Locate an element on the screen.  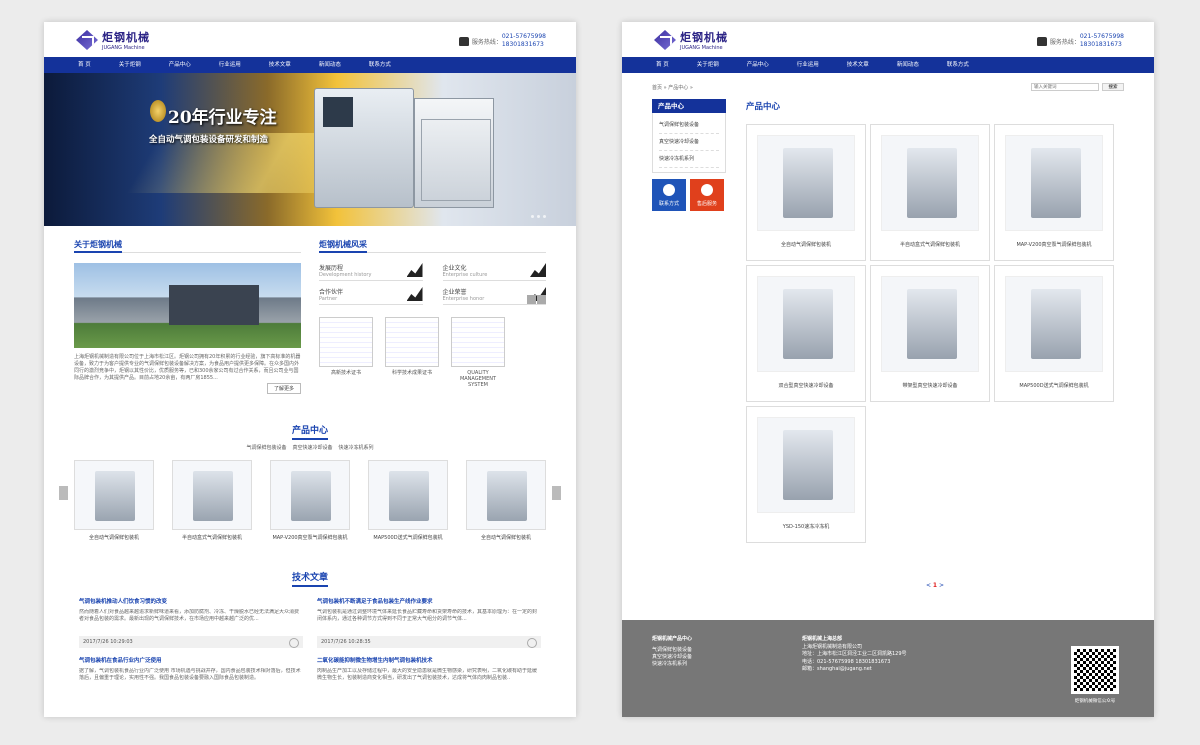
style-item-culture: 企业文化 Enterprise culture is located at coordinates (494, 272).